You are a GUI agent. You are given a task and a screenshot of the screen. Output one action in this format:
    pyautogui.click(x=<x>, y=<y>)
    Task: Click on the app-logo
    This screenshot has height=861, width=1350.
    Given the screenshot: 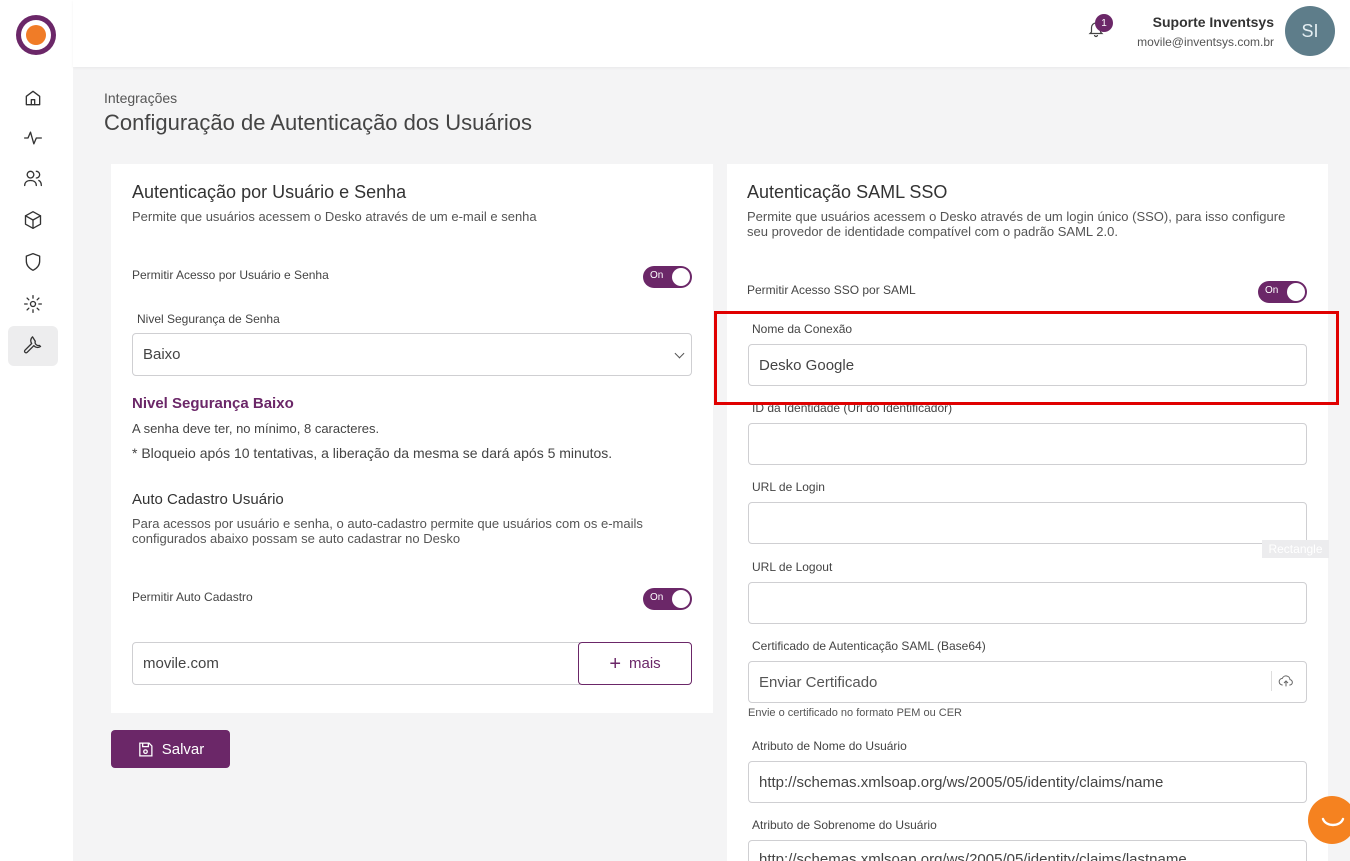 What is the action you would take?
    pyautogui.click(x=36, y=35)
    